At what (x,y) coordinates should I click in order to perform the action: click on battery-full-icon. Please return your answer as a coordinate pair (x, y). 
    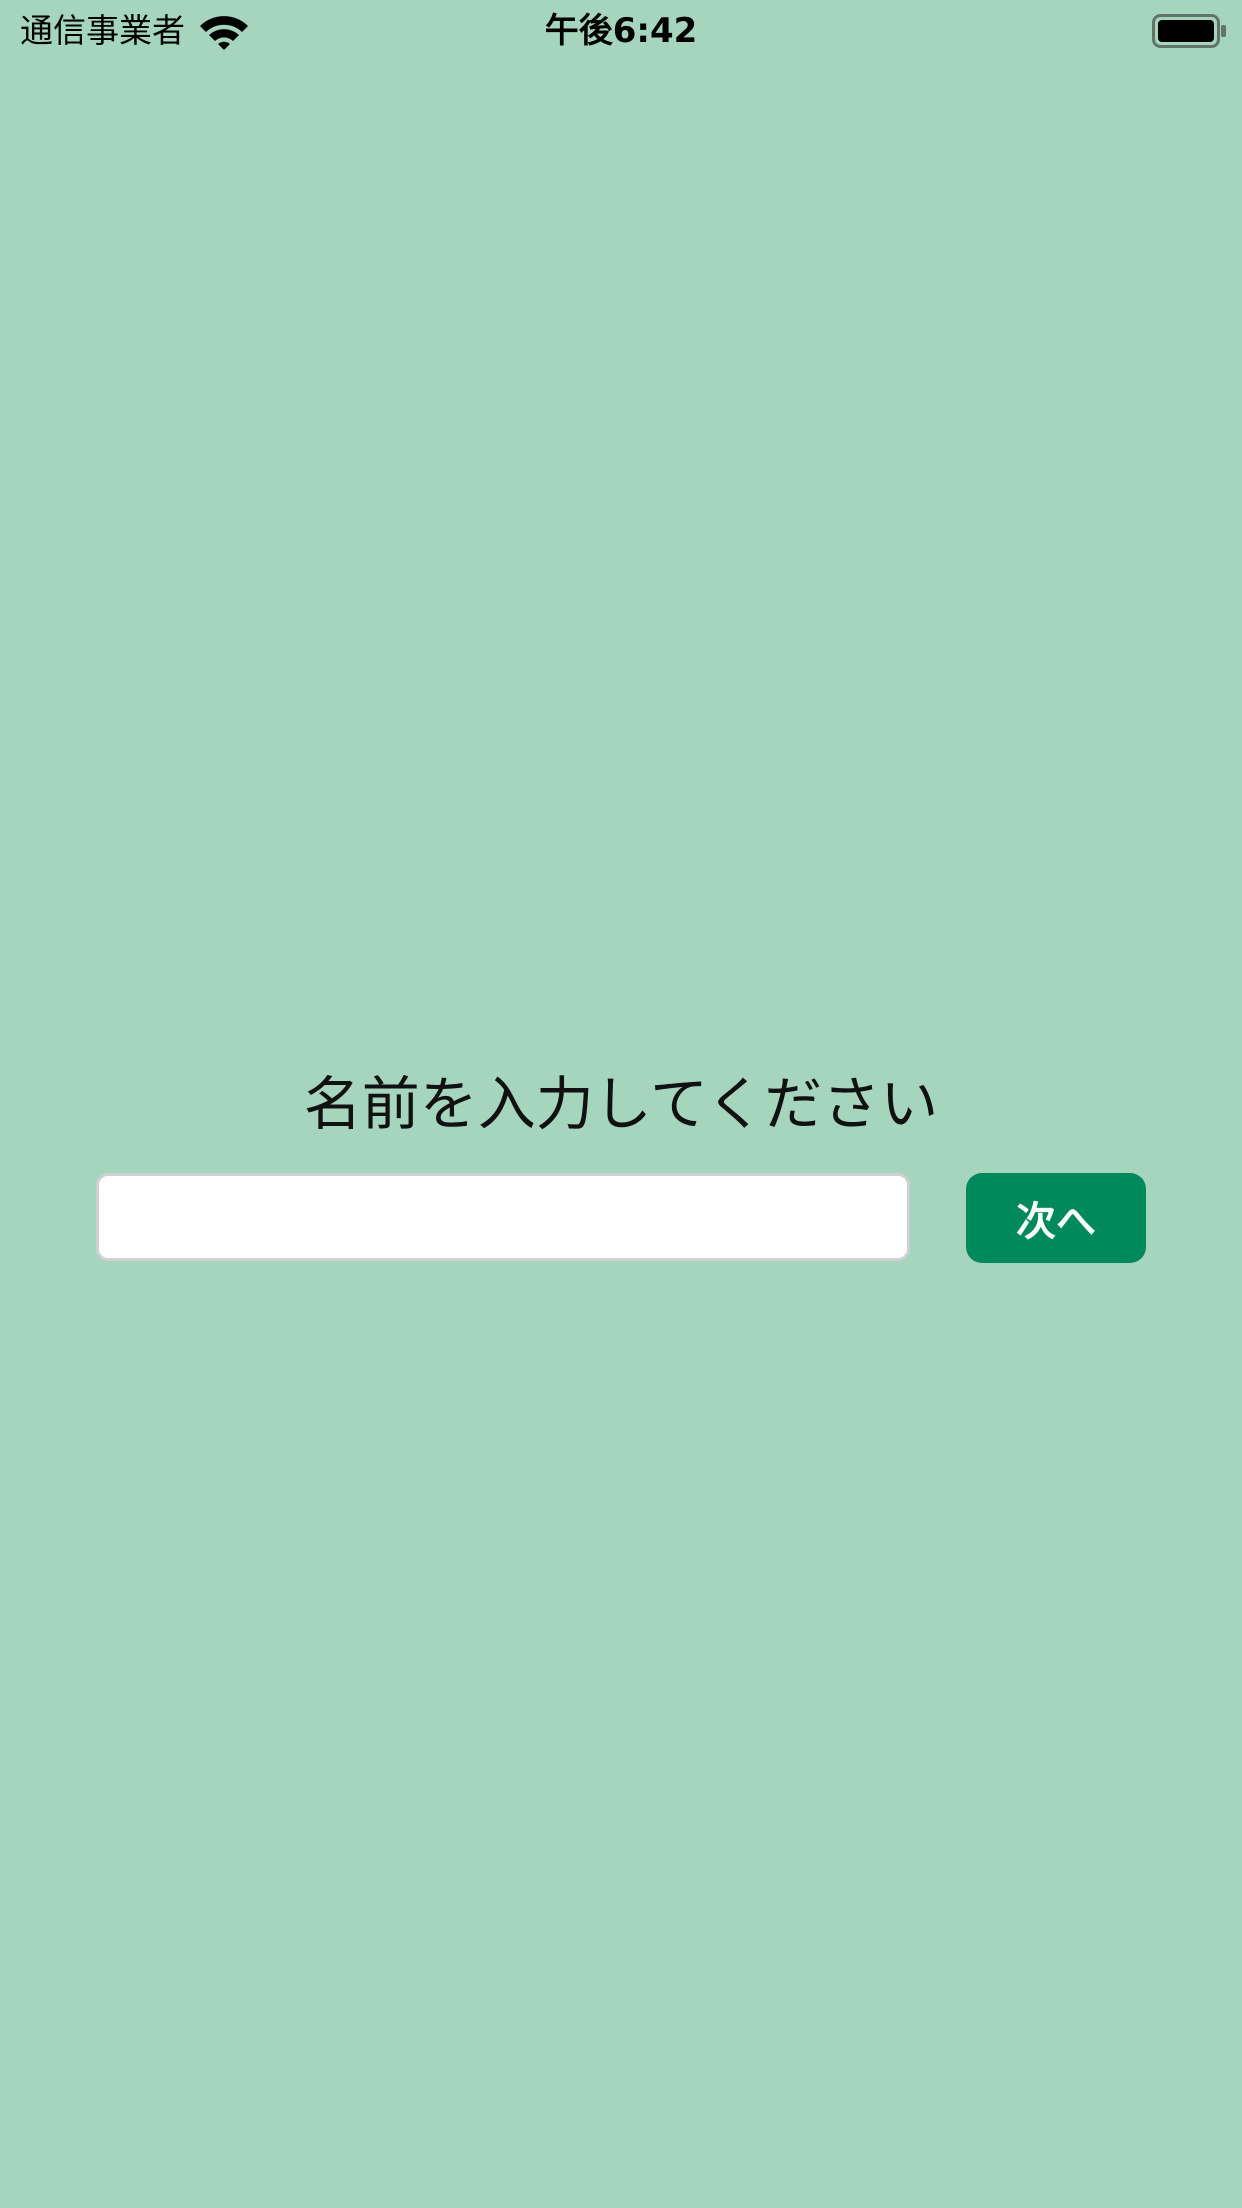
    Looking at the image, I should click on (1189, 31).